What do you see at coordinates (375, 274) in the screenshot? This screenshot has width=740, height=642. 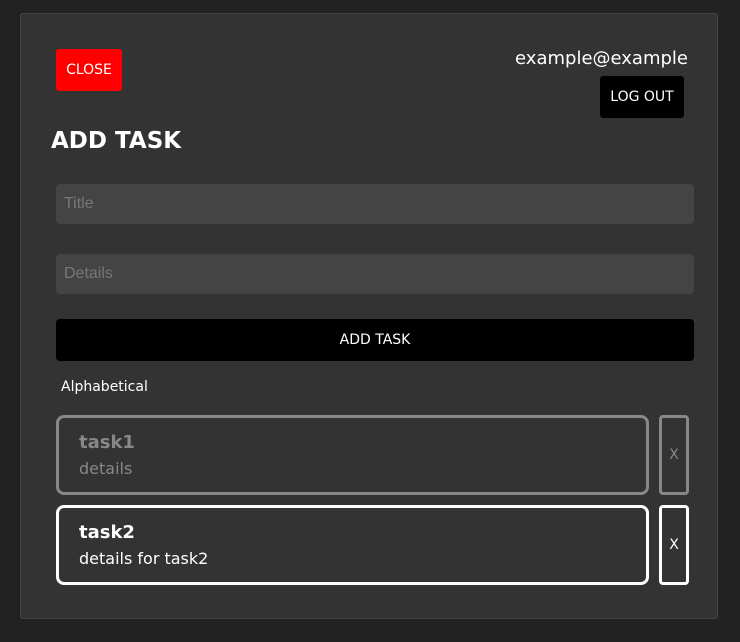 I see `details-input` at bounding box center [375, 274].